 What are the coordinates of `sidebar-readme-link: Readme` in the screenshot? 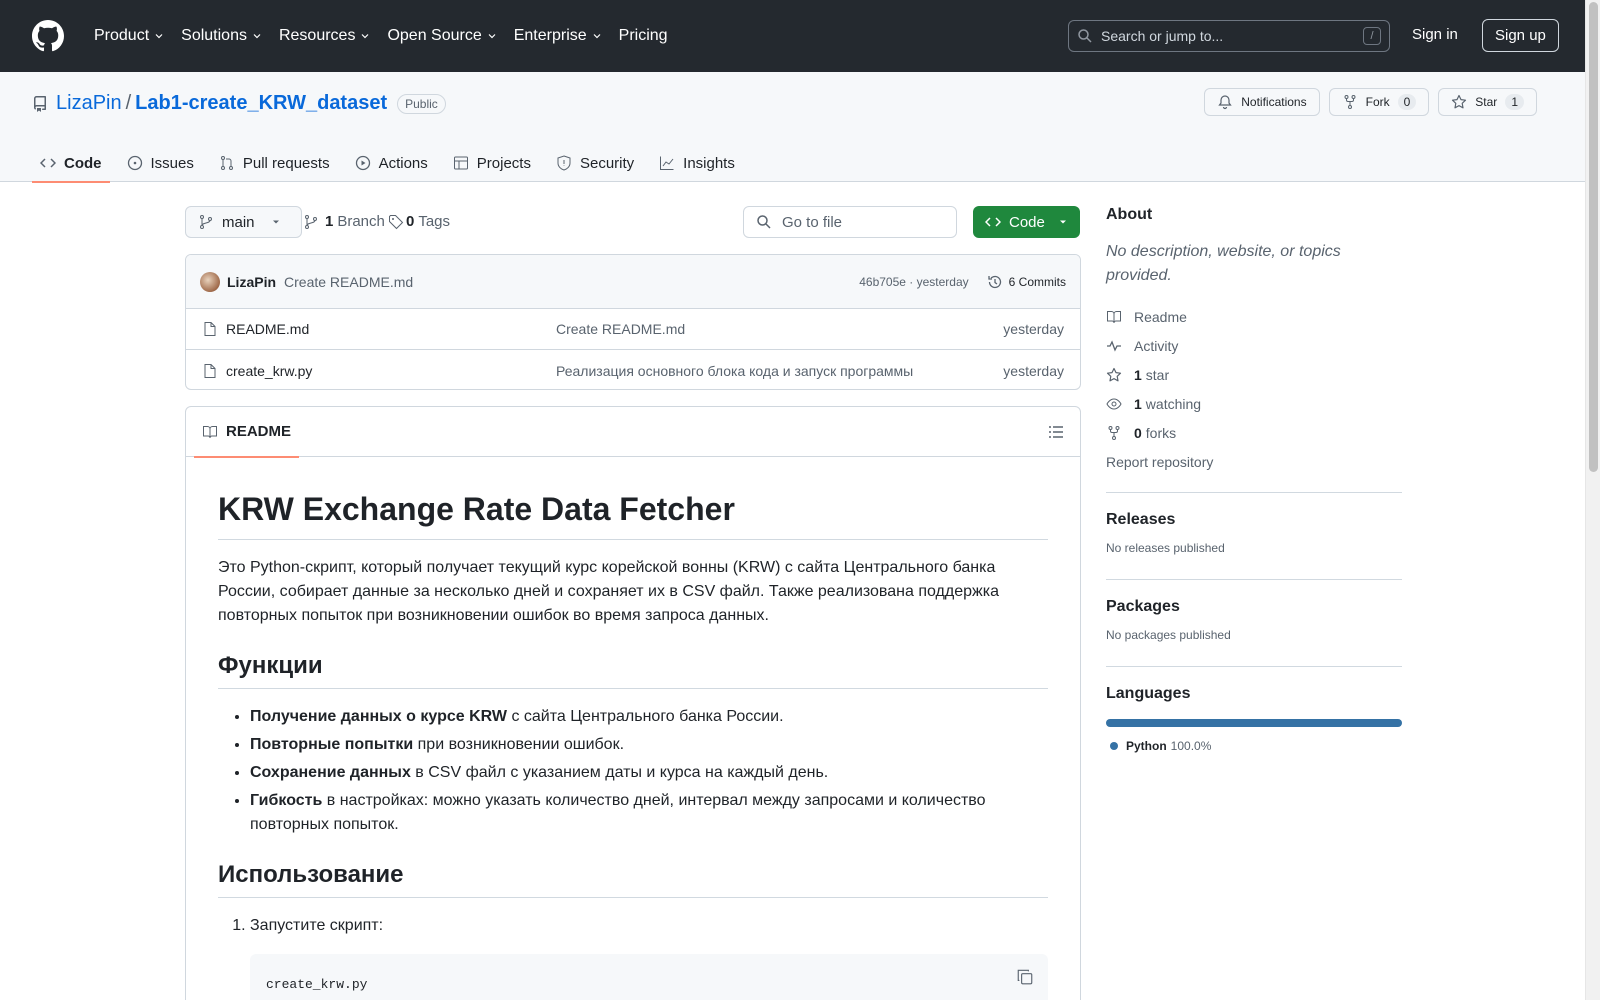 It's located at (1254, 316).